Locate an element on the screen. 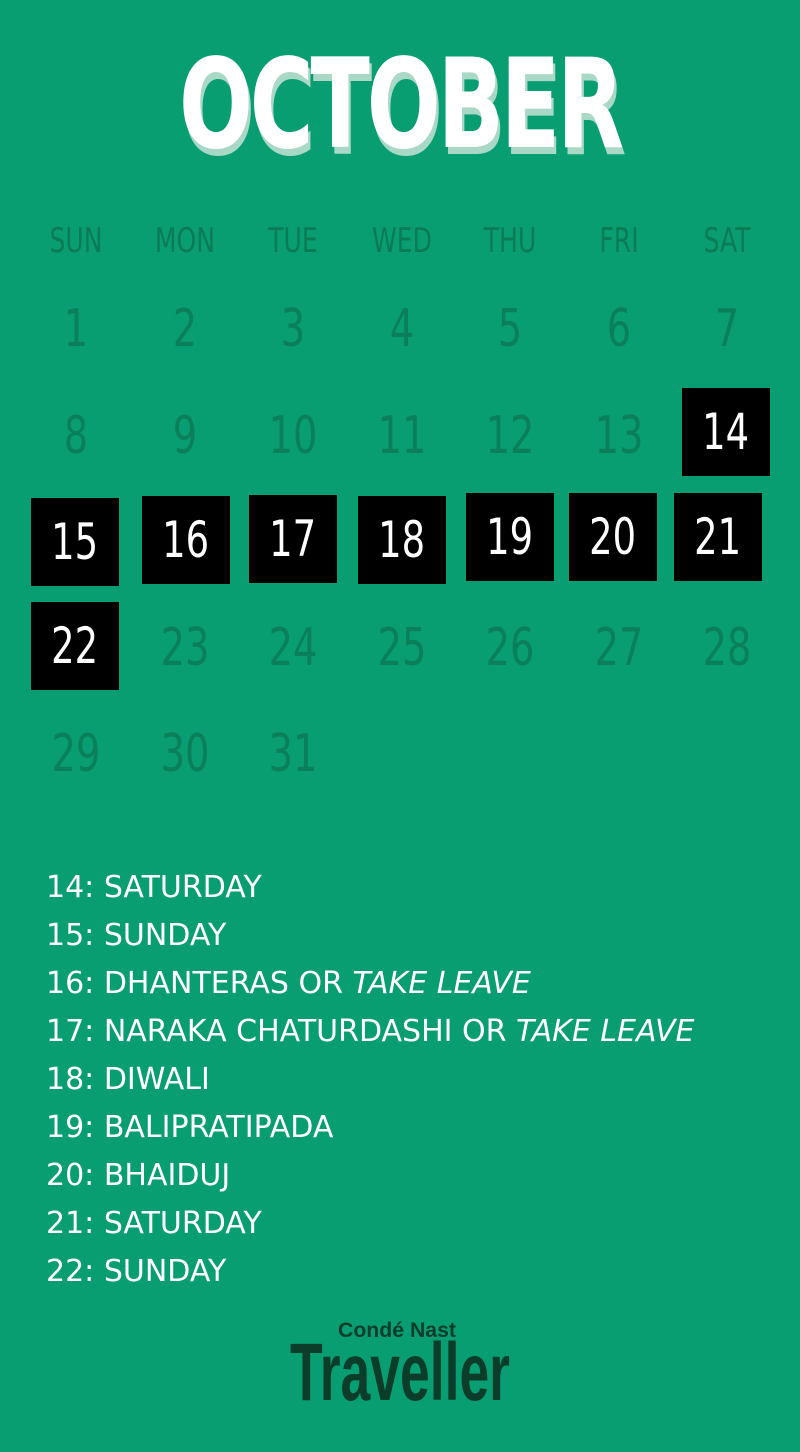 The width and height of the screenshot is (800, 1452). day-23: 23 is located at coordinates (185, 648).